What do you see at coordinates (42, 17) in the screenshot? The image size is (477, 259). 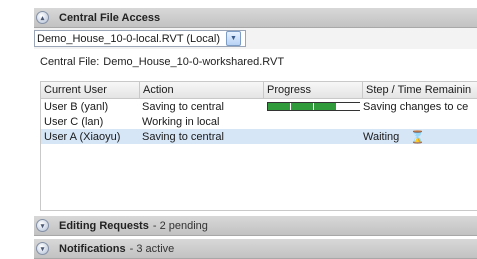 I see `expand-collapse-icon: ▴` at bounding box center [42, 17].